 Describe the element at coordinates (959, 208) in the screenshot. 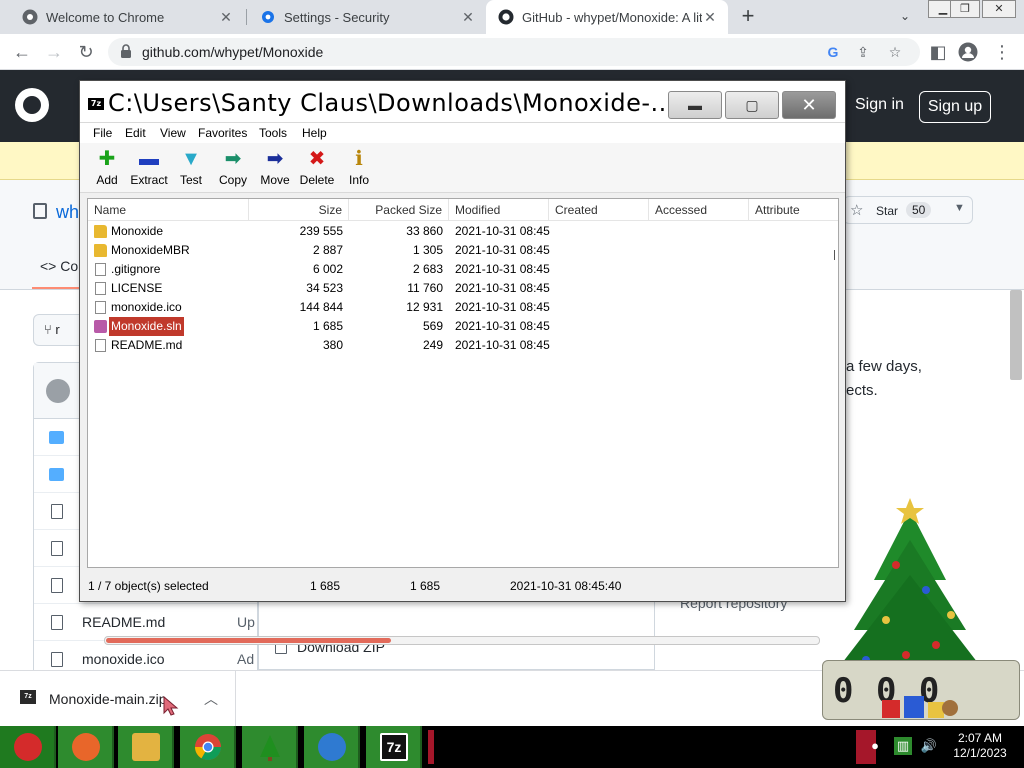

I see `chevron-down-icon: ▼` at that location.